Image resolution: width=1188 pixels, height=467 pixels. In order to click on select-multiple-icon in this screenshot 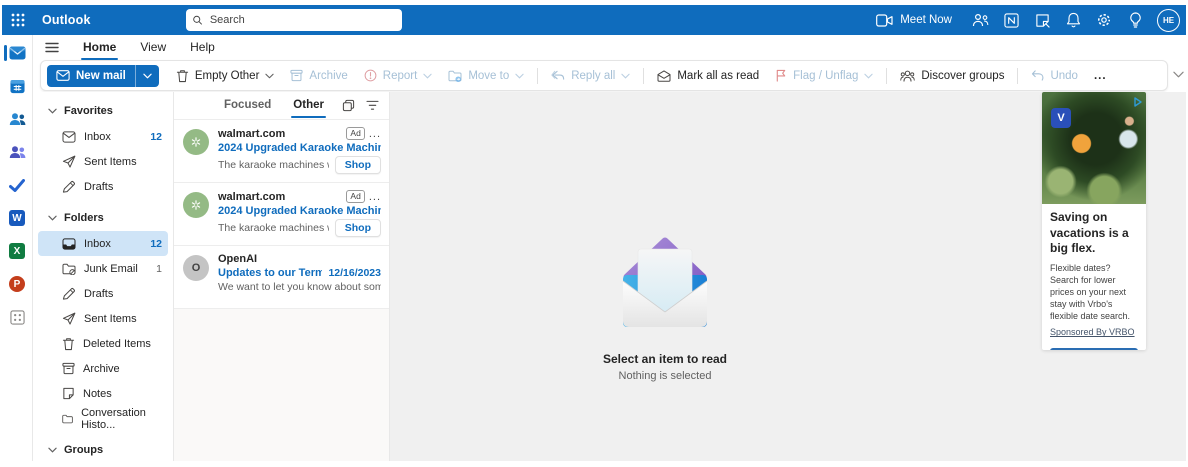, I will do `click(348, 105)`.